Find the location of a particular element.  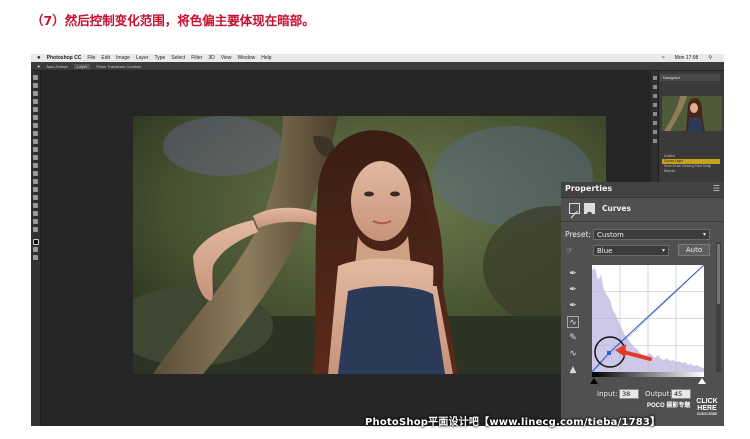

pen-tool-icon is located at coordinates (35, 189).